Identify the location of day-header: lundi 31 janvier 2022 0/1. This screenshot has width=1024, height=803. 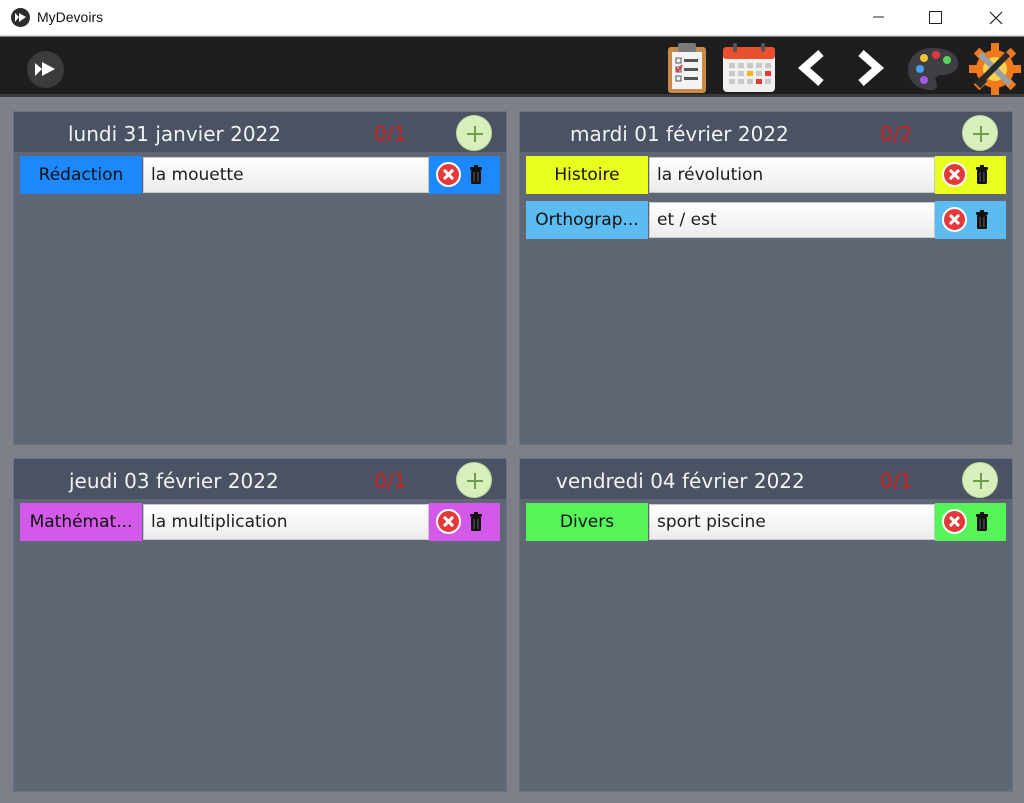
(260, 132).